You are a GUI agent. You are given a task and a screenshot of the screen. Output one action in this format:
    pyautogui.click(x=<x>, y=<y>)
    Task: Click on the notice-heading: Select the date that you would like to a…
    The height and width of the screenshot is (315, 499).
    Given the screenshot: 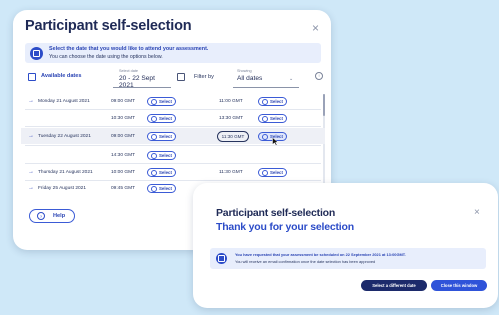 What is the action you would take?
    pyautogui.click(x=129, y=49)
    